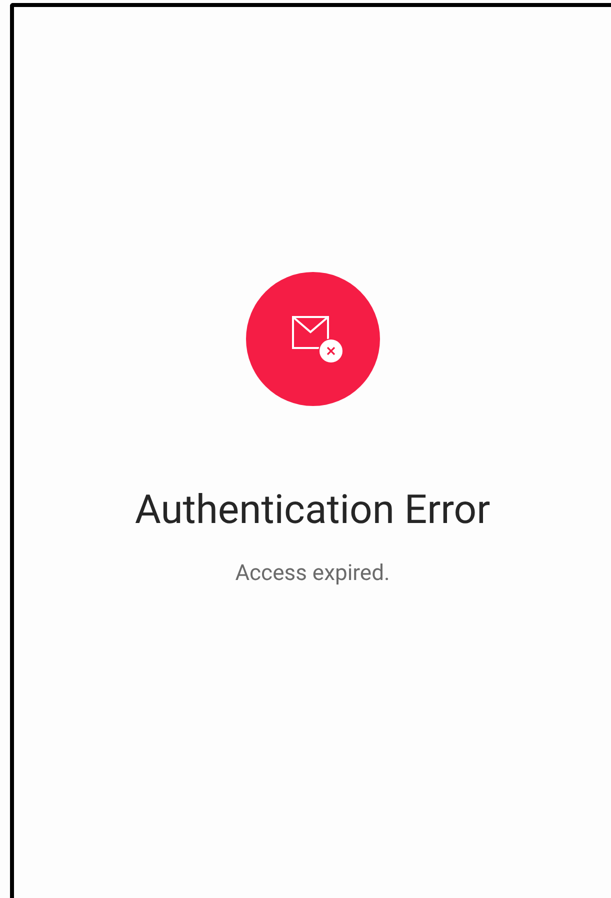 This screenshot has height=898, width=611. I want to click on error-message: Access expired., so click(312, 573).